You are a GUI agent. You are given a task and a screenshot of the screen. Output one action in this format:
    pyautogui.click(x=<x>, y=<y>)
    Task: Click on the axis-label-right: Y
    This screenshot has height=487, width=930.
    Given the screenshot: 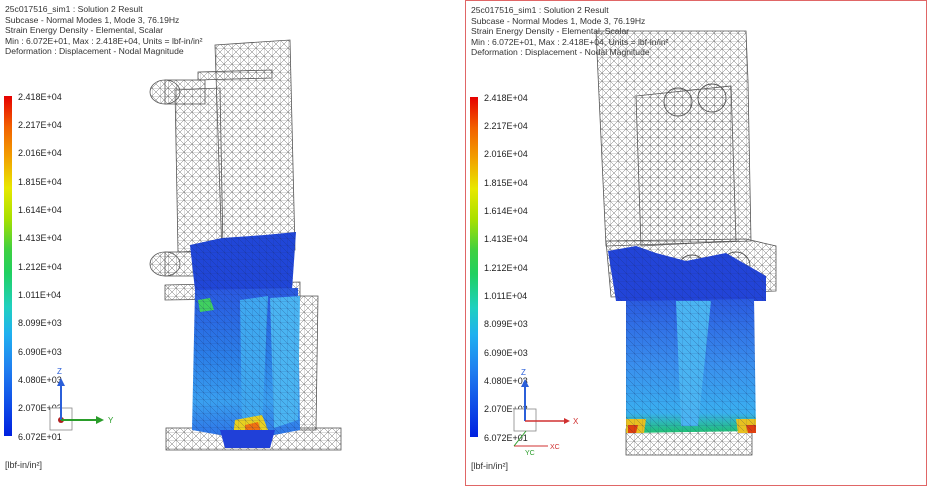 What is the action you would take?
    pyautogui.click(x=111, y=420)
    